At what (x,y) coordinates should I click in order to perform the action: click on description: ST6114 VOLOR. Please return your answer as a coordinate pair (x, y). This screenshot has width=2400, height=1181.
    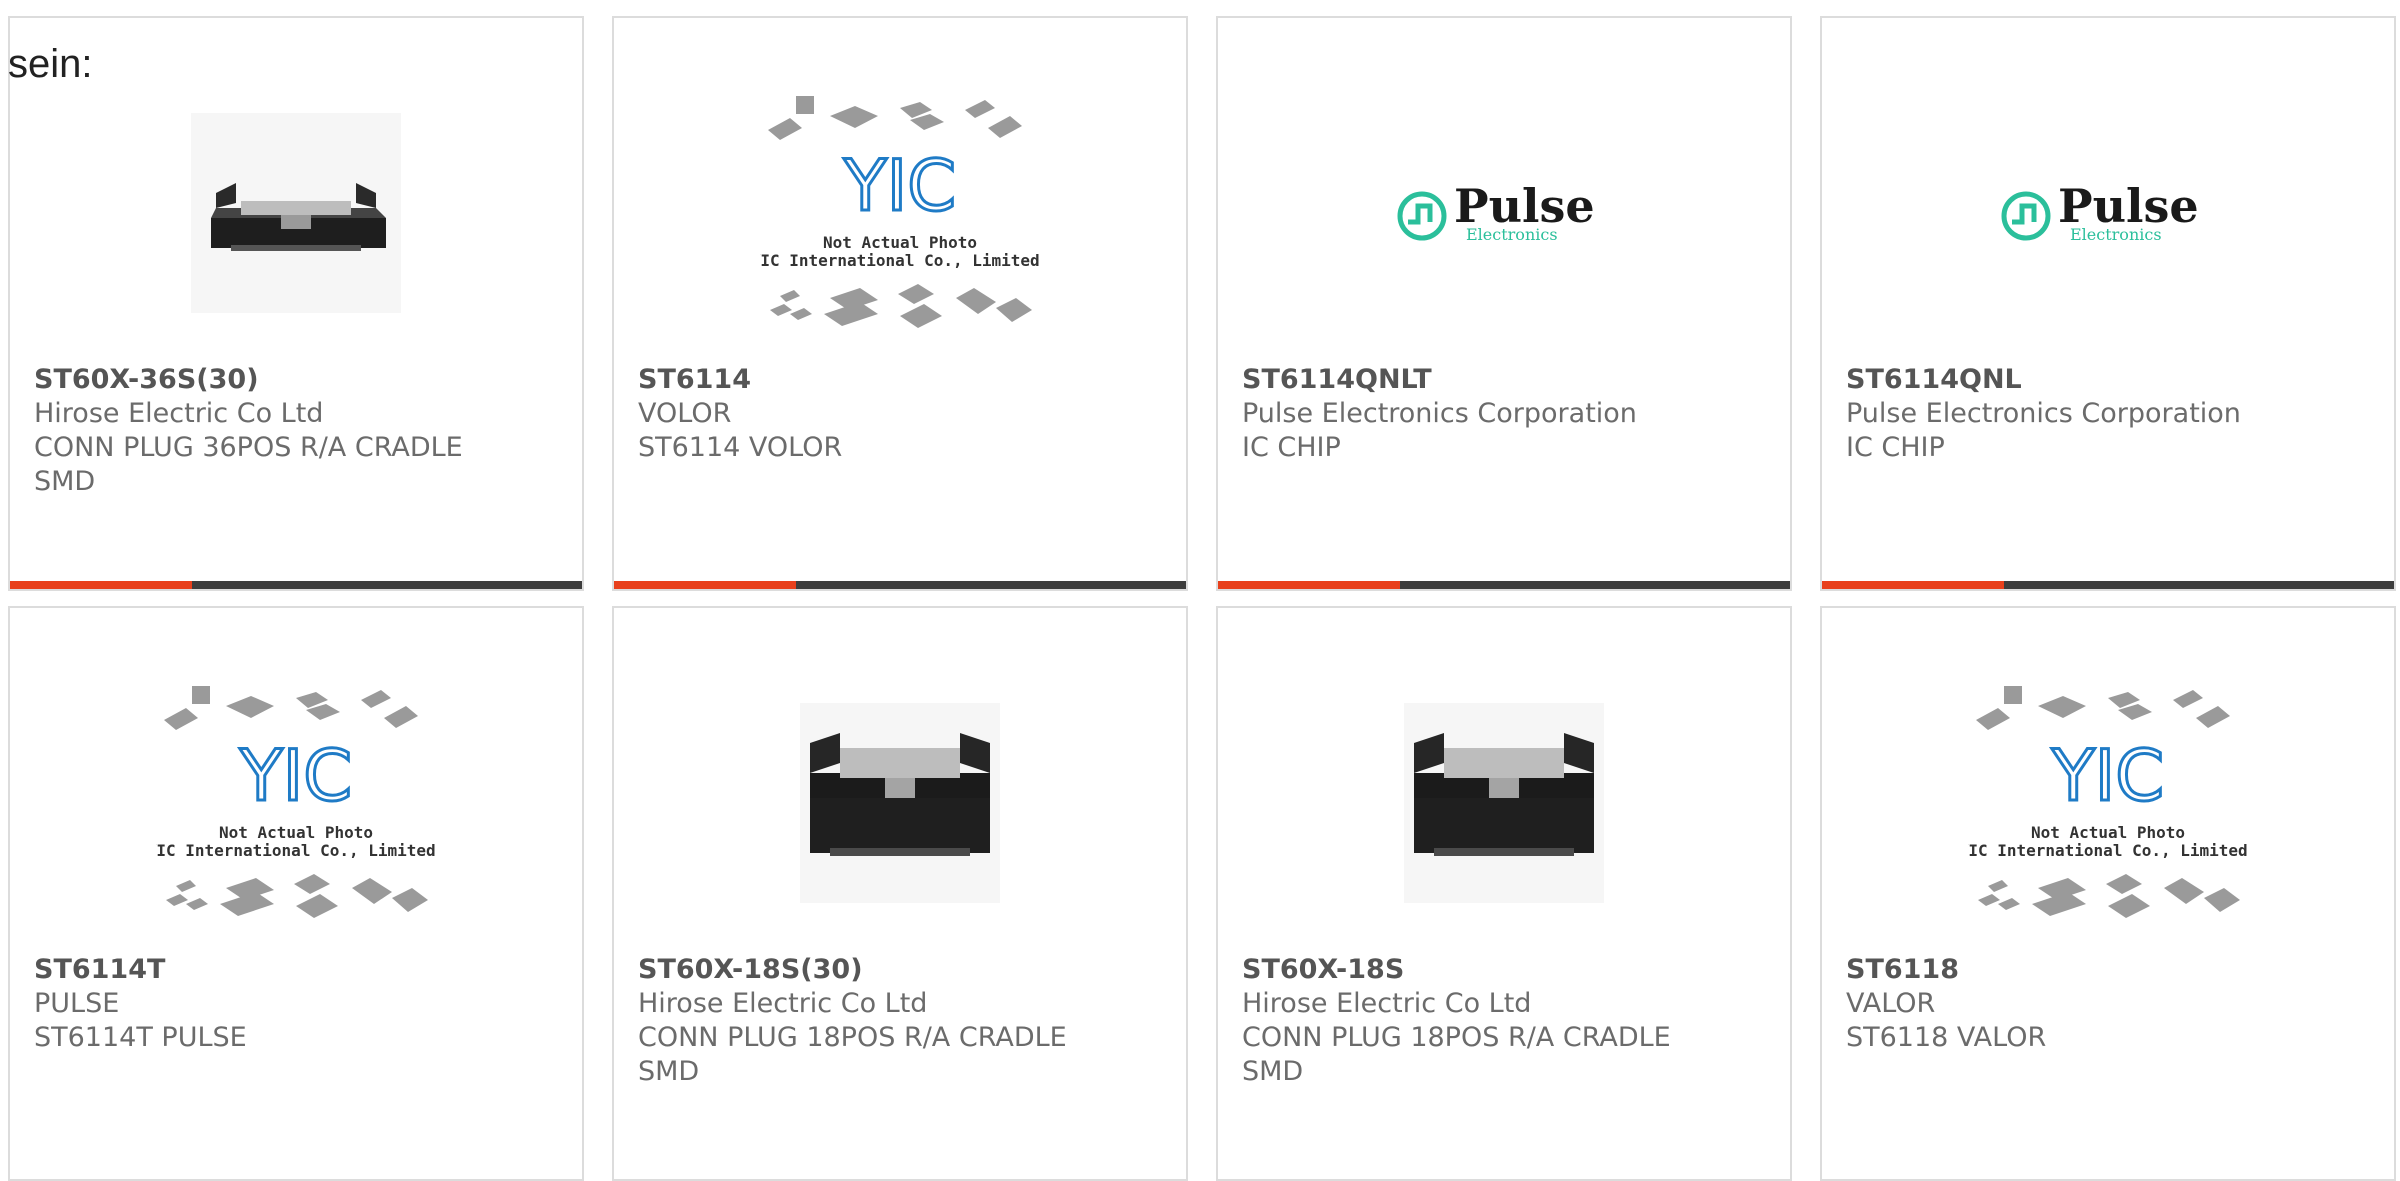
    Looking at the image, I should click on (740, 447).